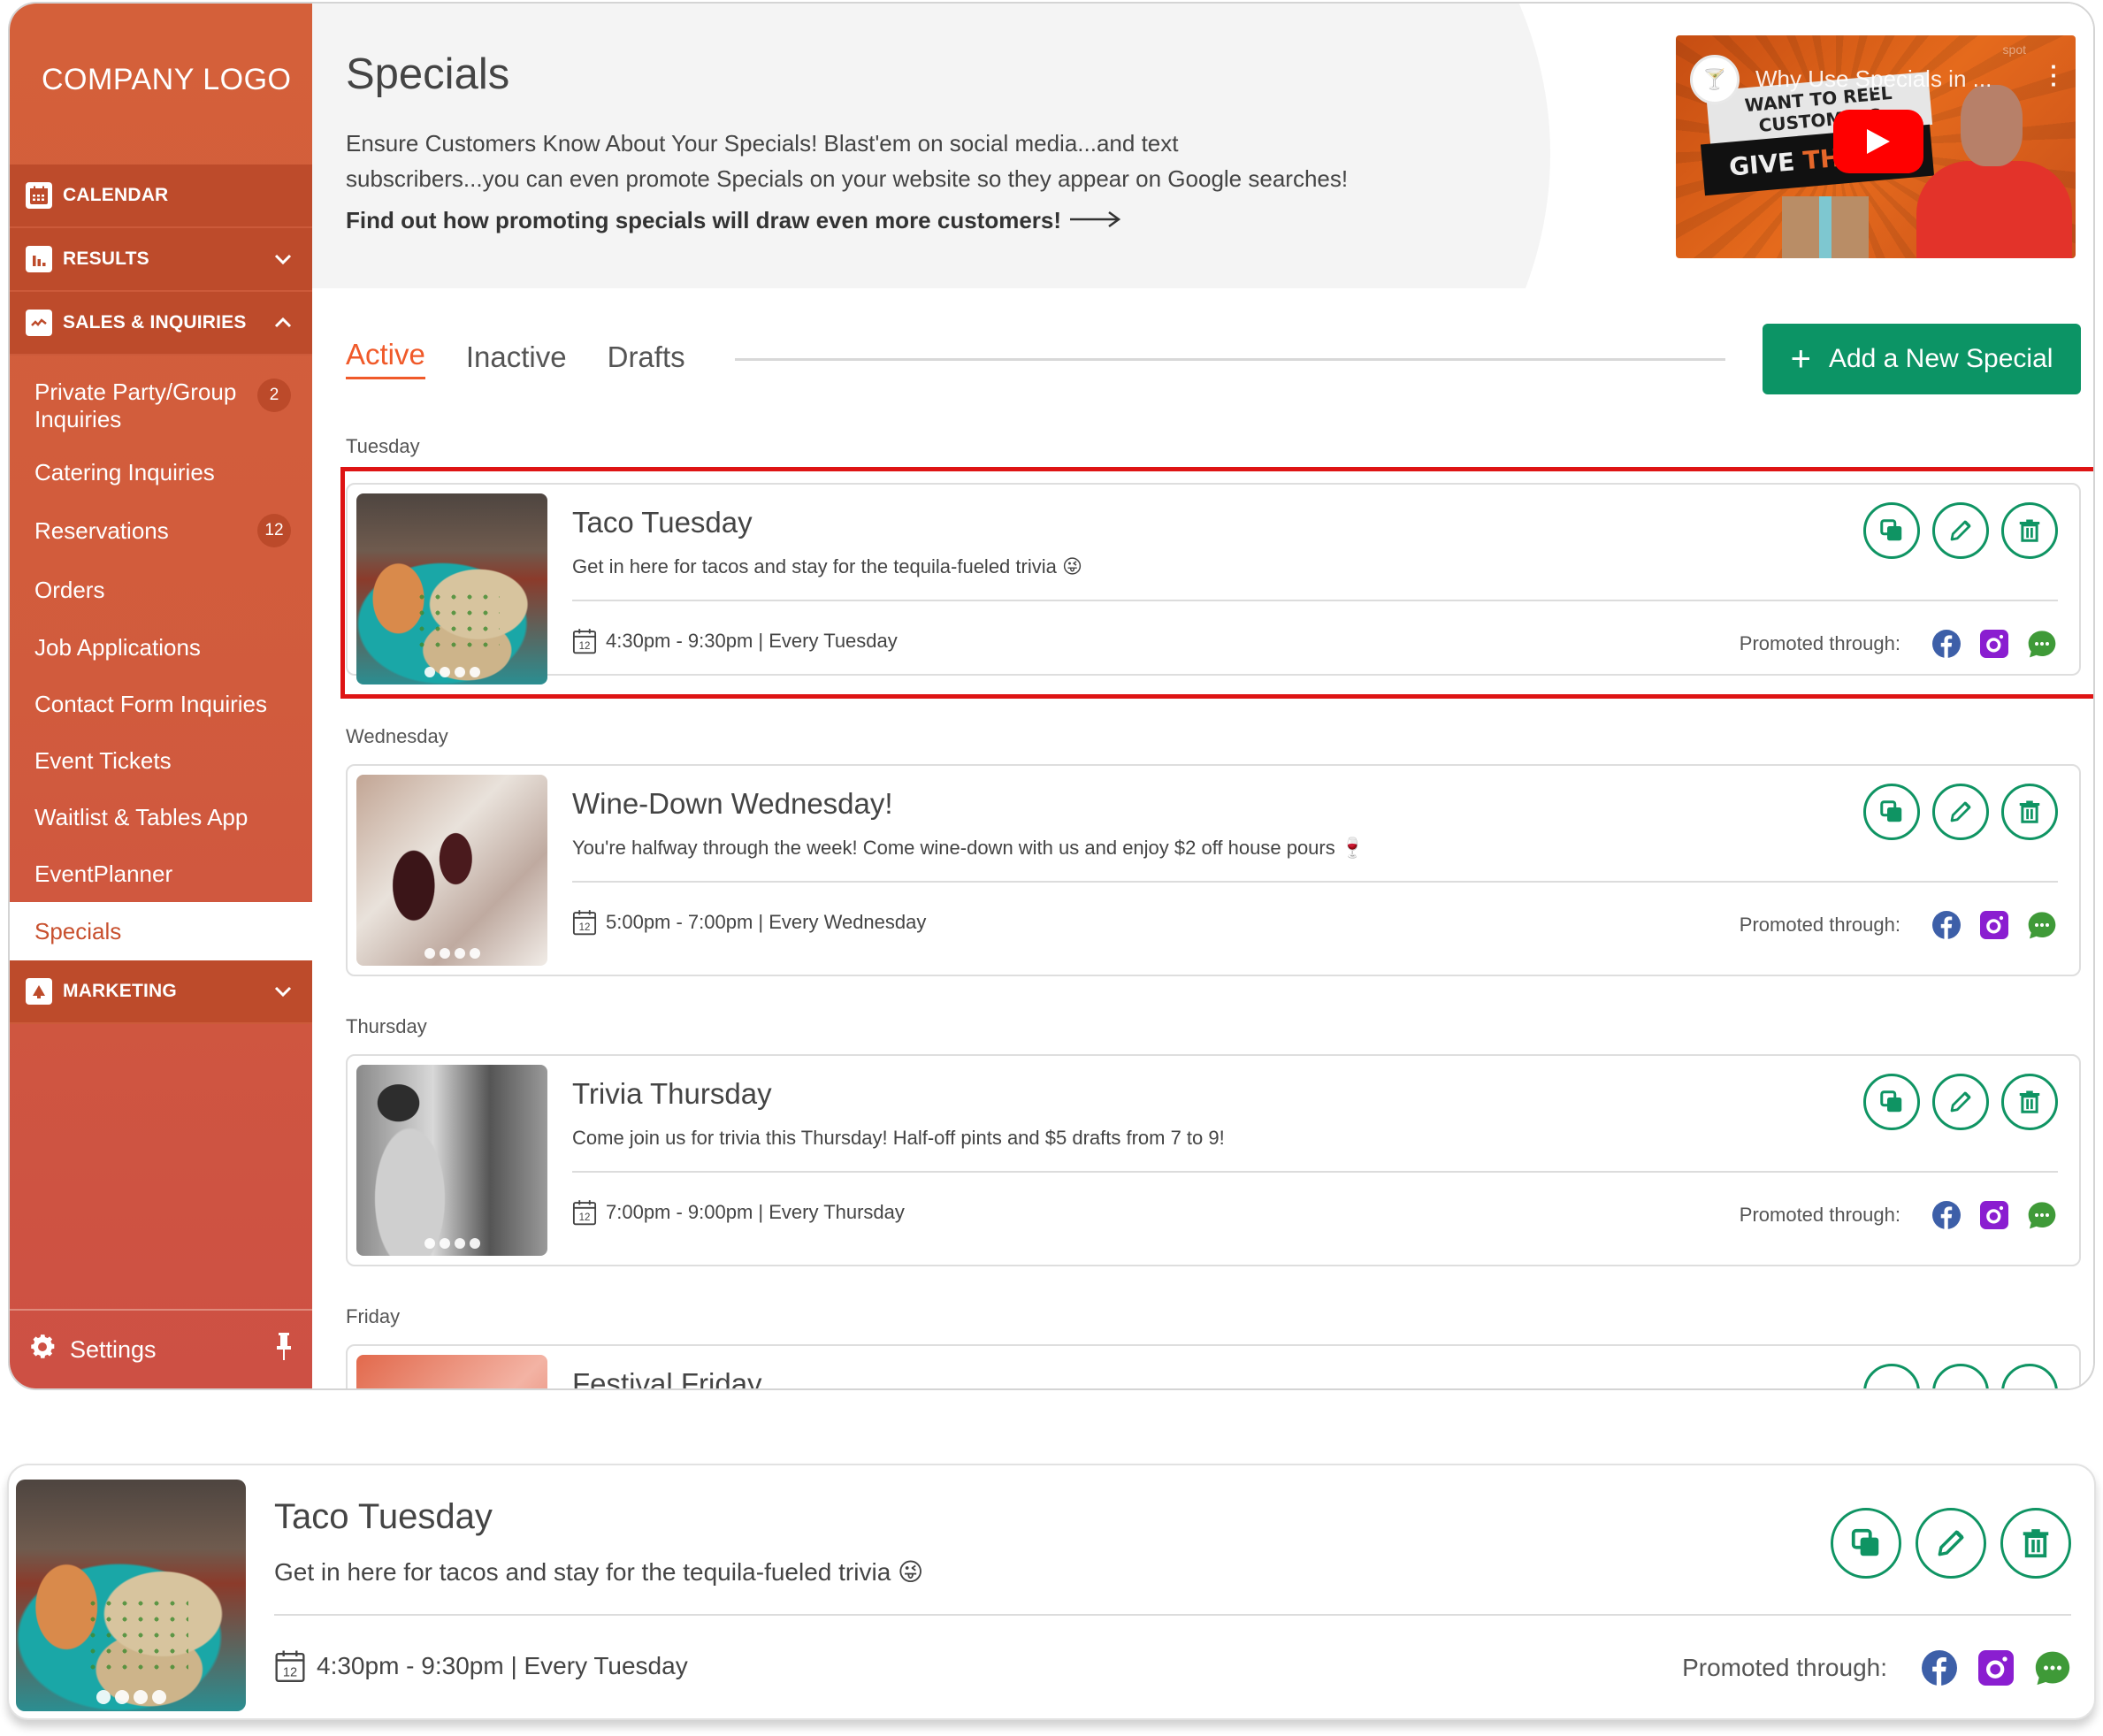 The image size is (2103, 1736). Describe the element at coordinates (161, 324) in the screenshot. I see `sidebar-section-sales-inquiries: SALES & INQUIRIES` at that location.